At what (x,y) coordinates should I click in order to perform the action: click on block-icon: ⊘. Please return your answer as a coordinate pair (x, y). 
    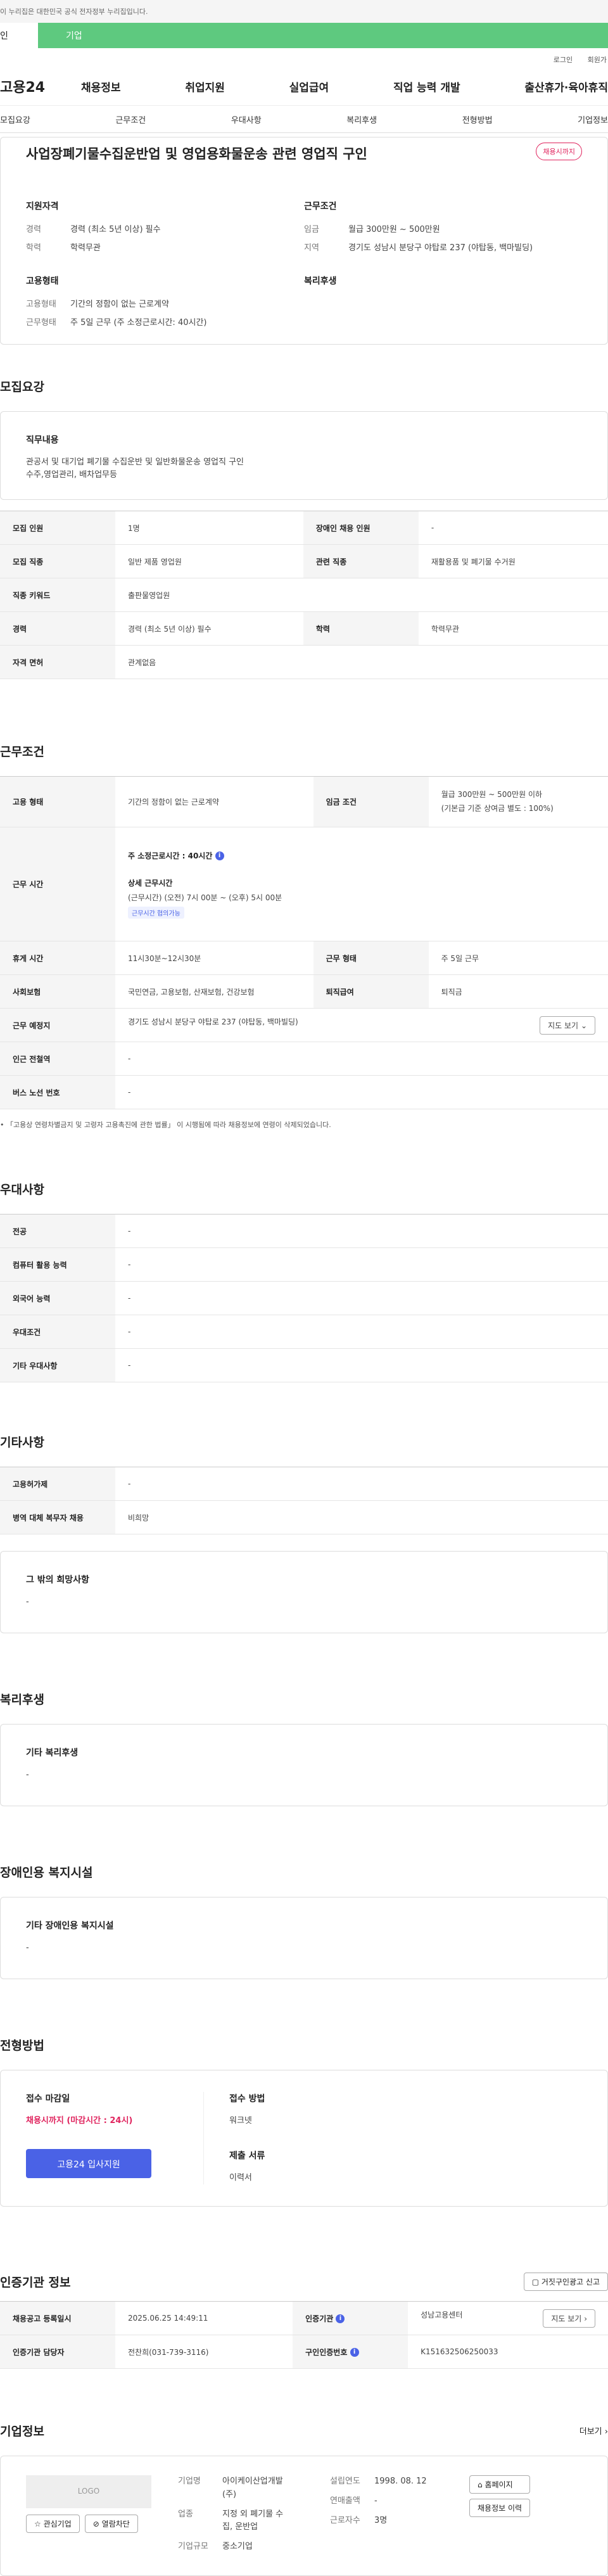
    Looking at the image, I should click on (95, 2524).